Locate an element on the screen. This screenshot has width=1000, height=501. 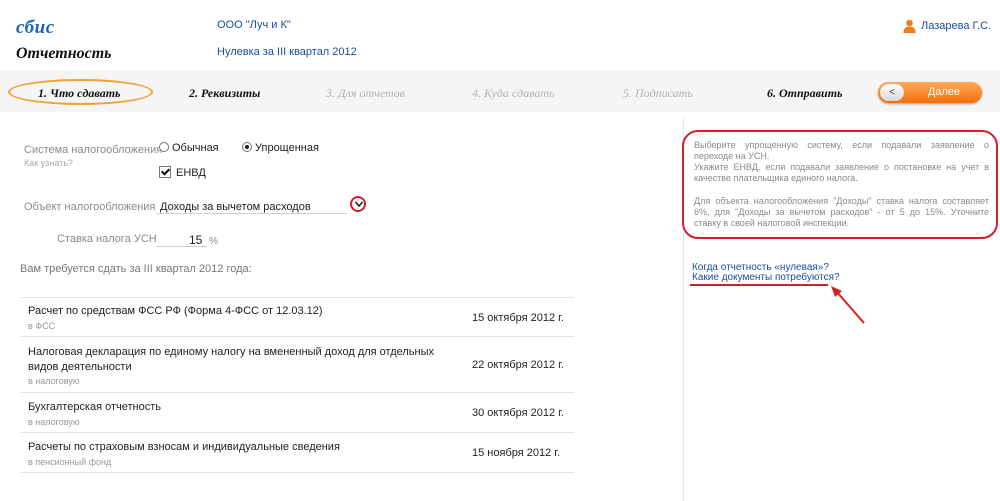
step-1-what-to-submit: 1. Что сдавать is located at coordinates (79, 93).